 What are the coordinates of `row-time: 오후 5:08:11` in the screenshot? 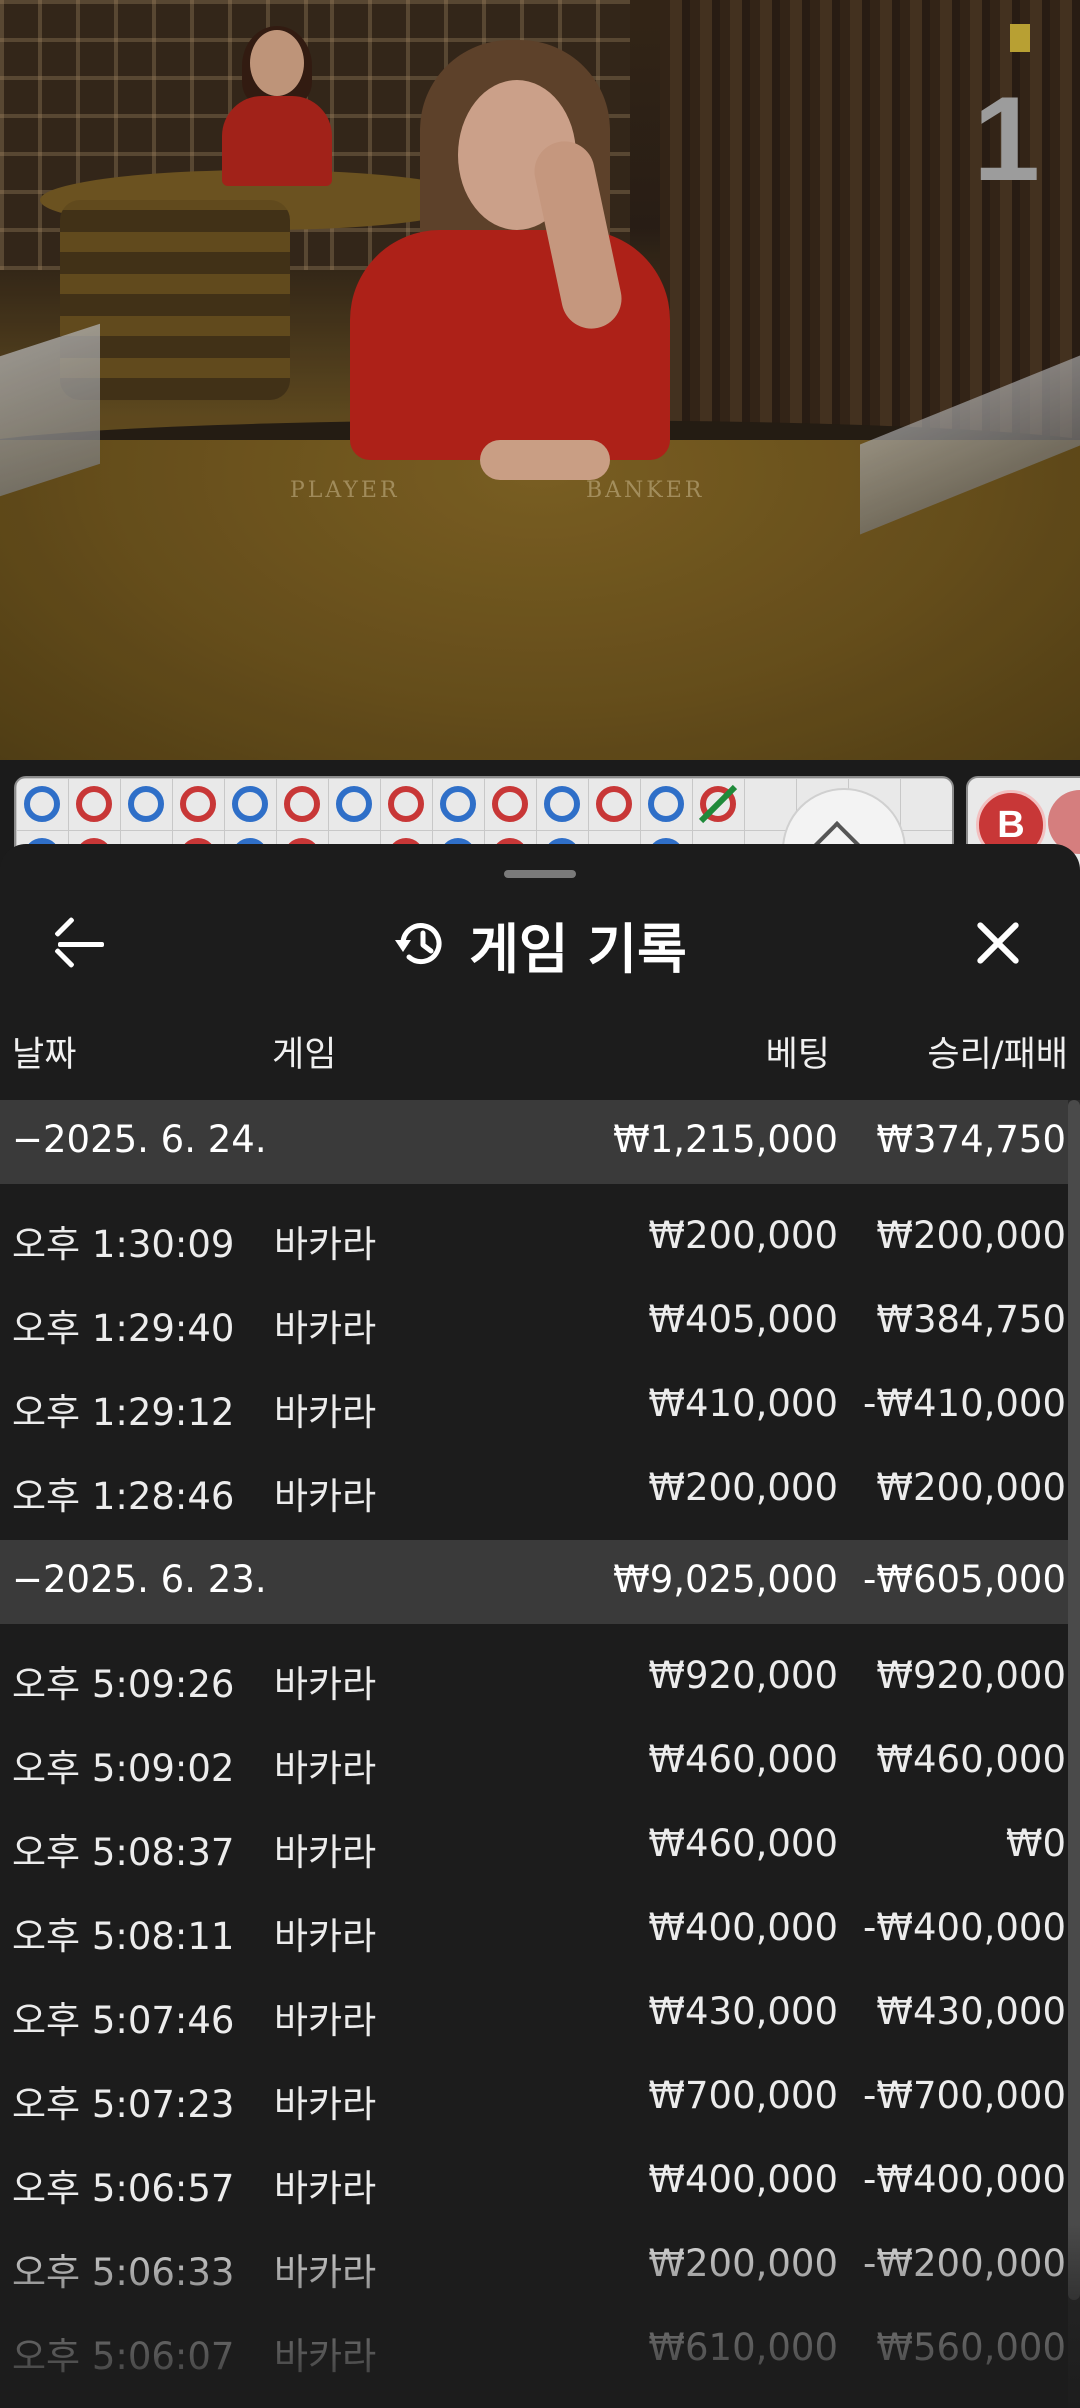 It's located at (123, 1936).